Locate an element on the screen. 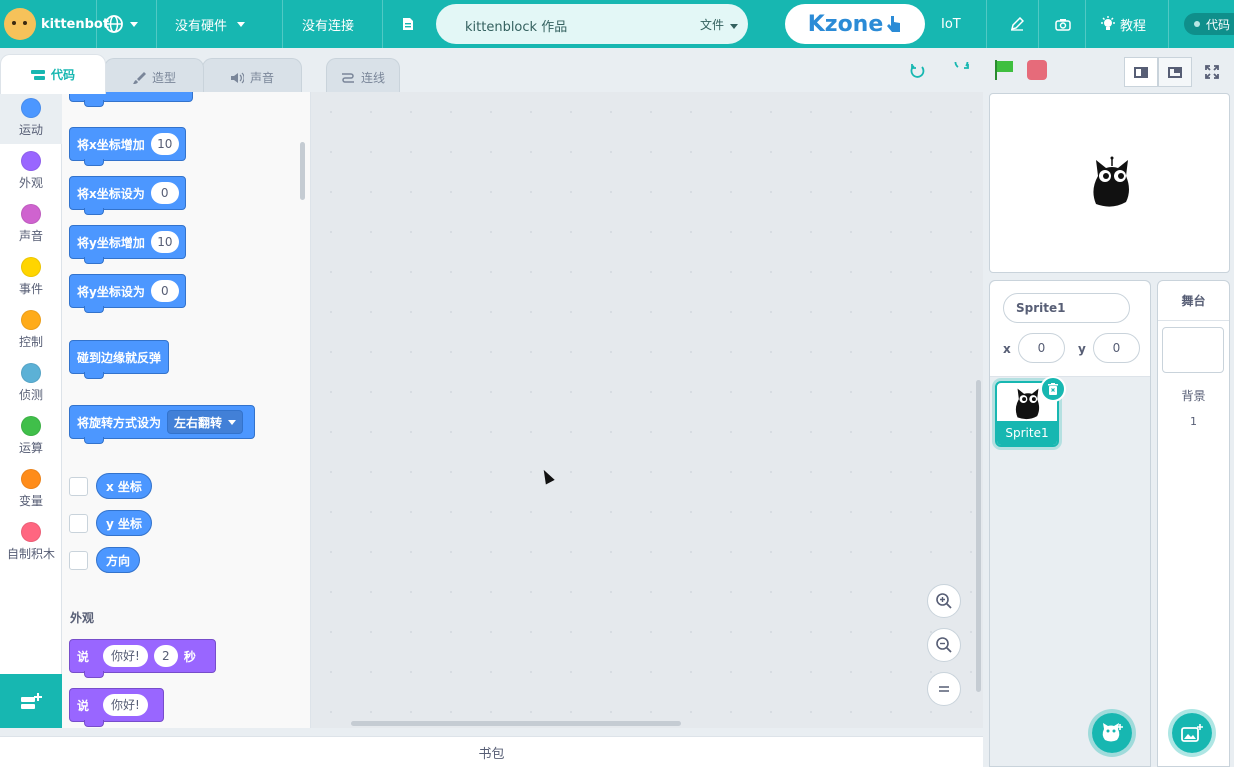 This screenshot has width=1234, height=767. file-menu-label: 文件 is located at coordinates (712, 25).